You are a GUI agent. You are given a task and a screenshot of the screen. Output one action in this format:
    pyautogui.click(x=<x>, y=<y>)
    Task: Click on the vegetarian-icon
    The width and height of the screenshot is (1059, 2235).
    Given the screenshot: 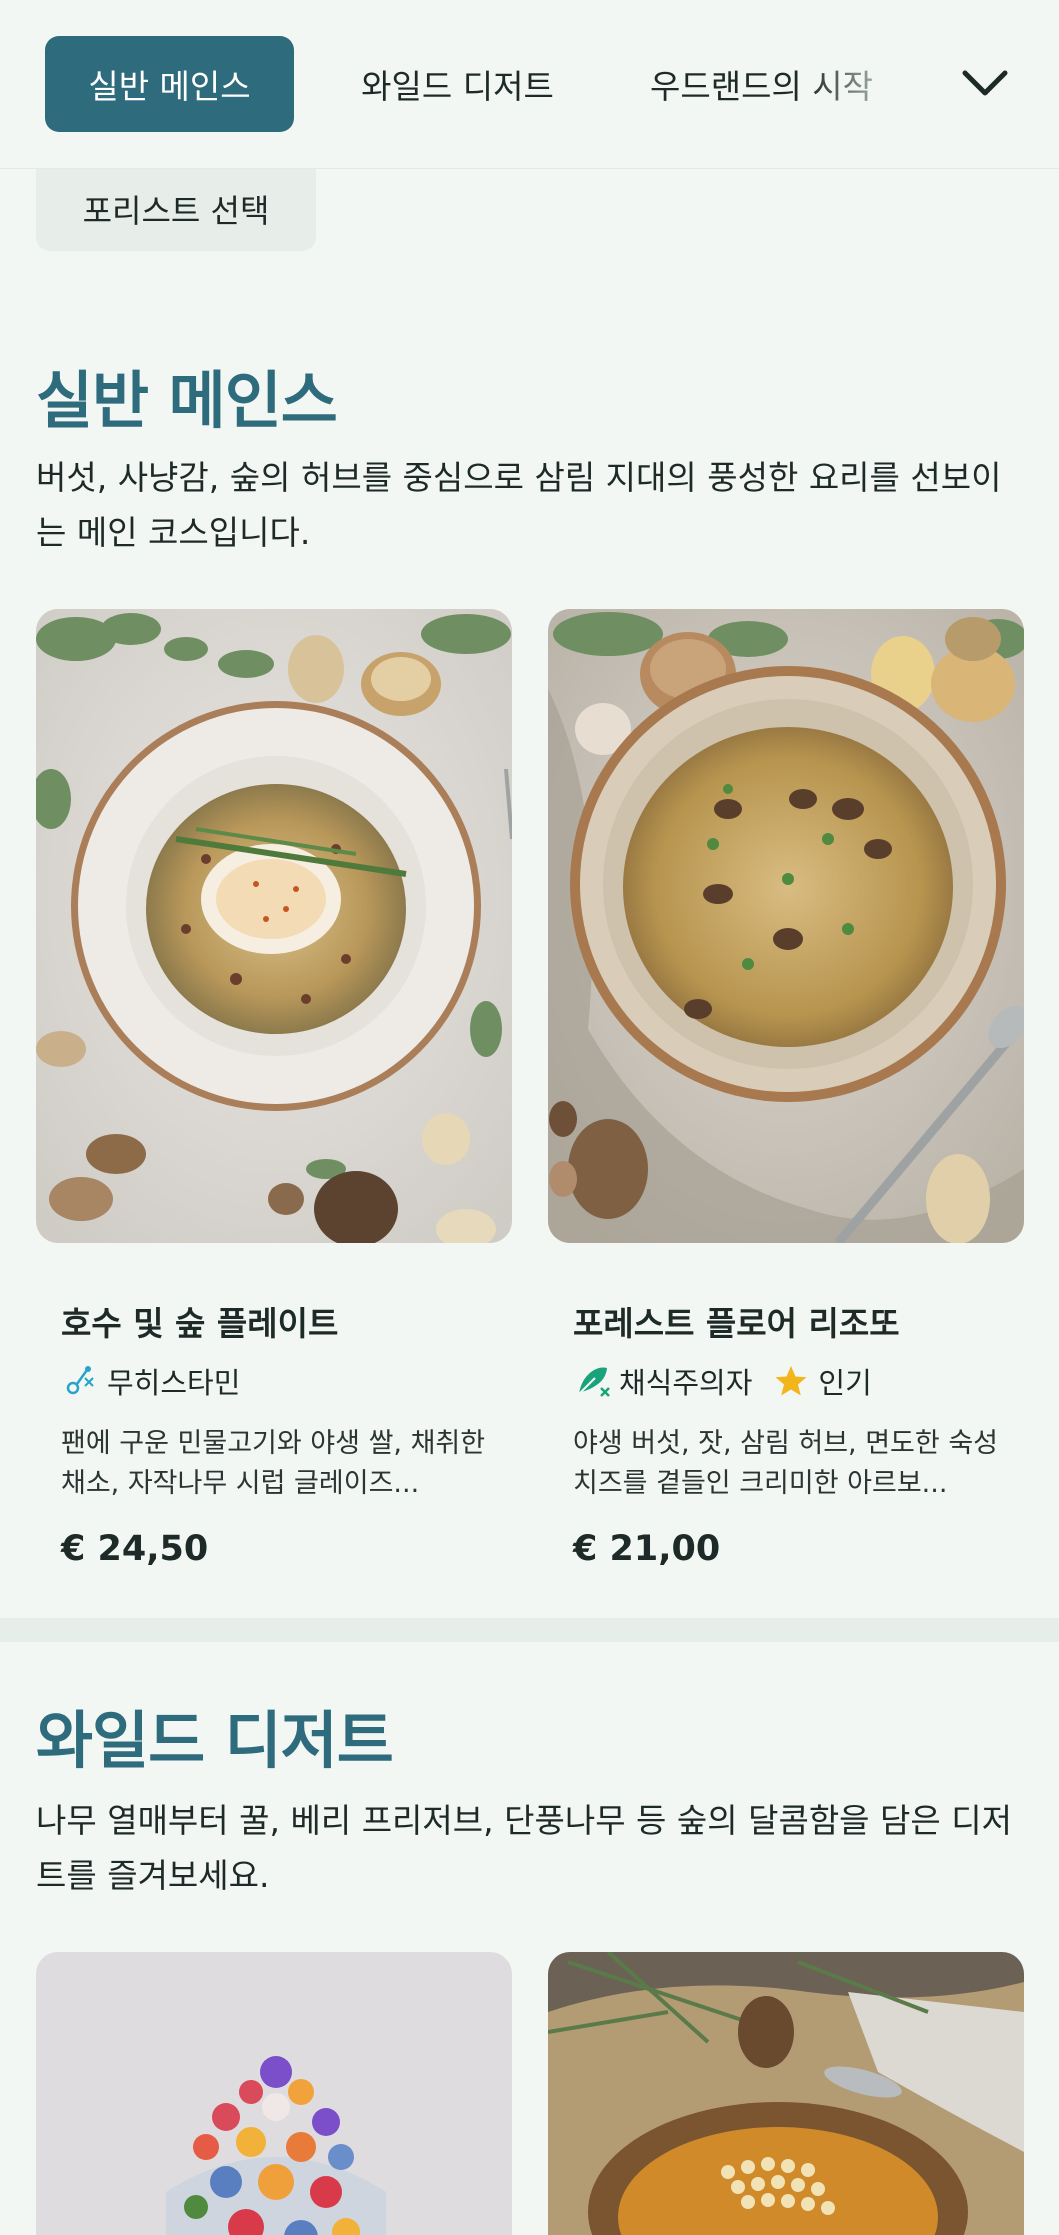 What is the action you would take?
    pyautogui.click(x=593, y=1382)
    